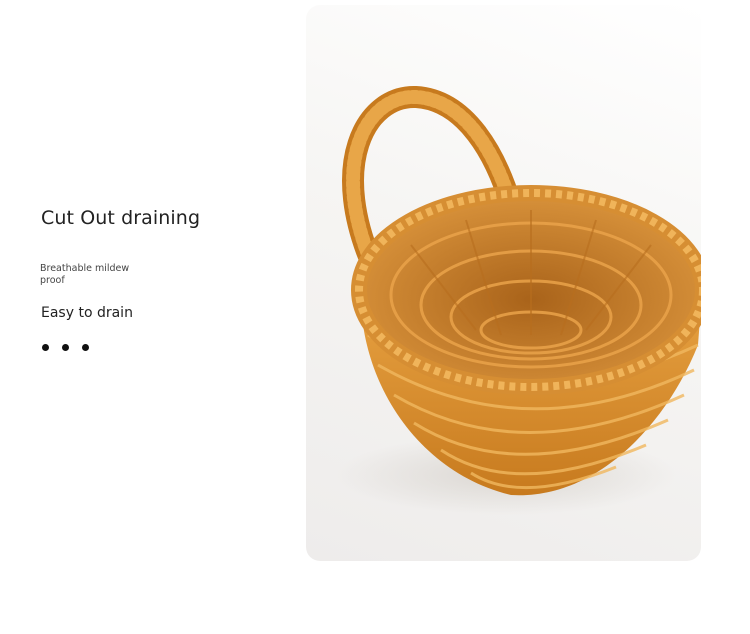  I want to click on pagination-dots, so click(65, 347).